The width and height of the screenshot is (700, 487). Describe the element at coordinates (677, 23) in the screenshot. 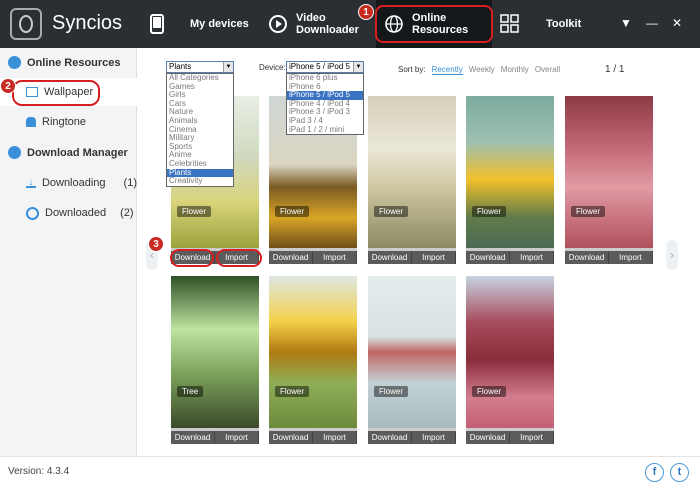

I see `close-icon: ✕` at that location.